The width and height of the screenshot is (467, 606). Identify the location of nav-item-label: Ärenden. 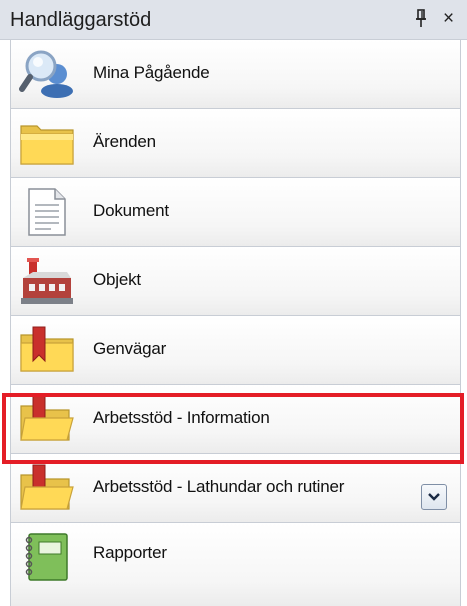
(124, 141).